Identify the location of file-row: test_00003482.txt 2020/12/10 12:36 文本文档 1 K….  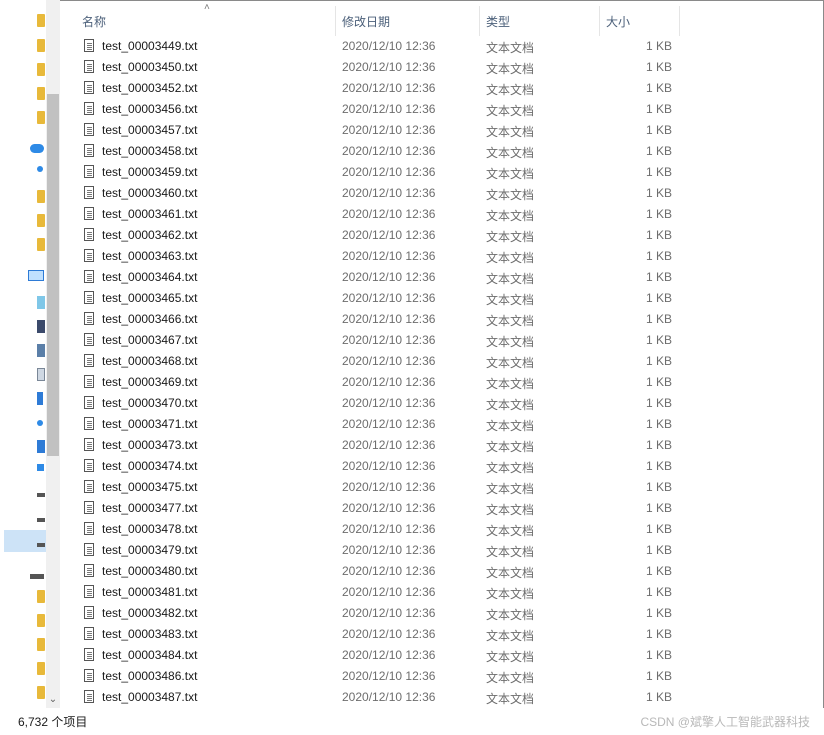
(442, 613).